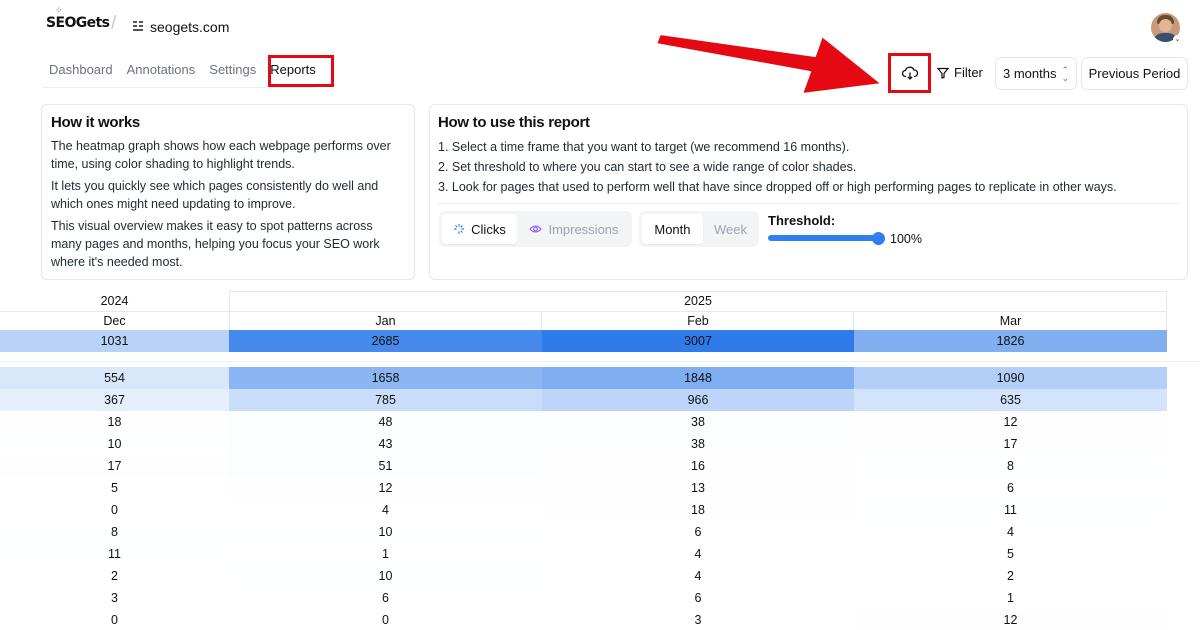 This screenshot has width=1200, height=630. Describe the element at coordinates (114, 400) in the screenshot. I see `heatmap-cell: 367` at that location.